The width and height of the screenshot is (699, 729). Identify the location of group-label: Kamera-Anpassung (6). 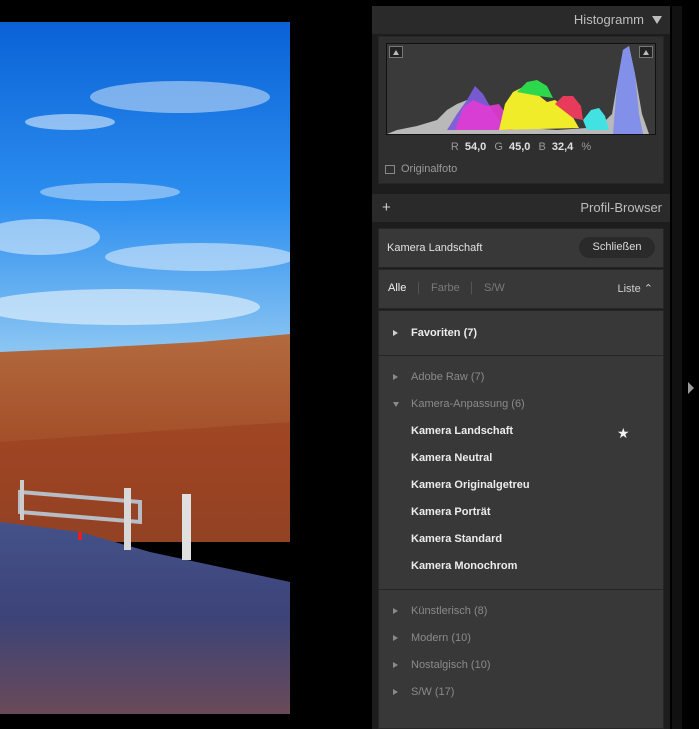
(468, 404).